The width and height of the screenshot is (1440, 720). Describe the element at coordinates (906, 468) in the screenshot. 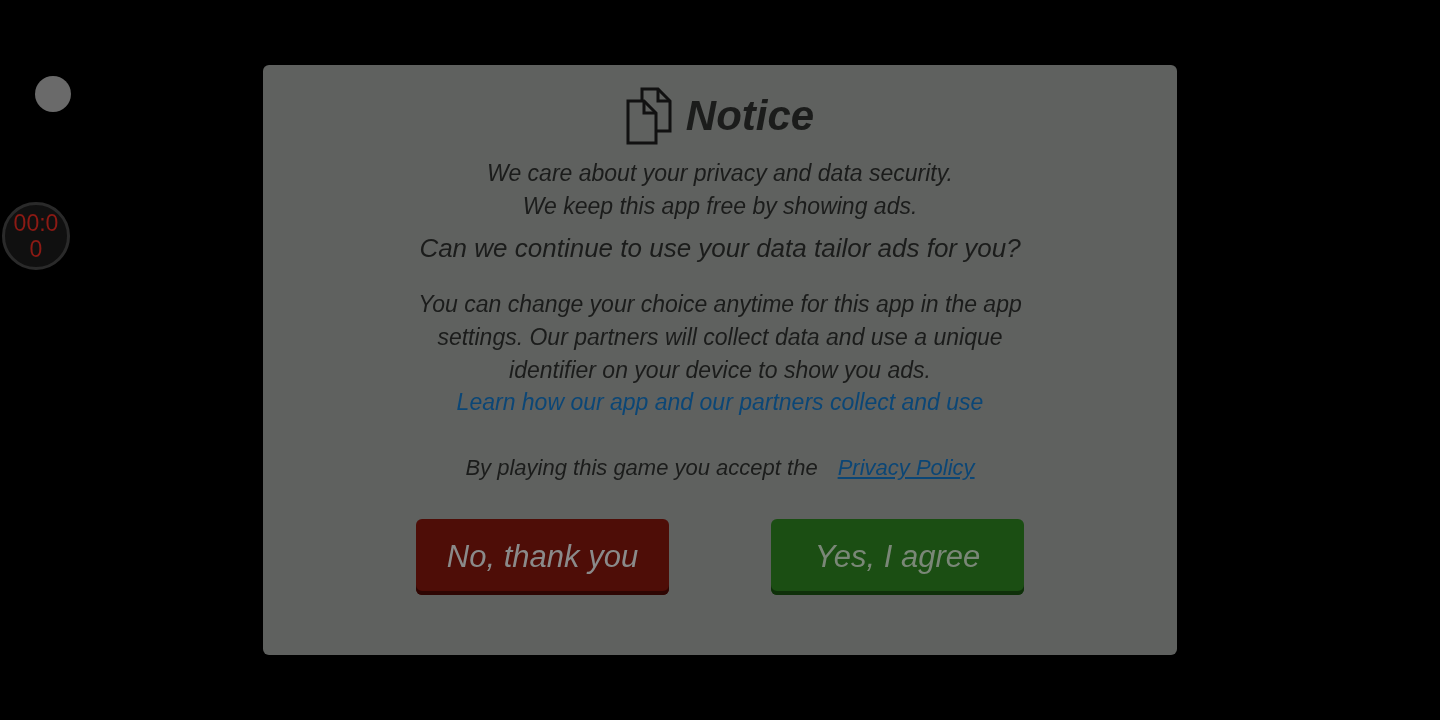

I see `privacy-policy-link: Privacy Policy` at that location.